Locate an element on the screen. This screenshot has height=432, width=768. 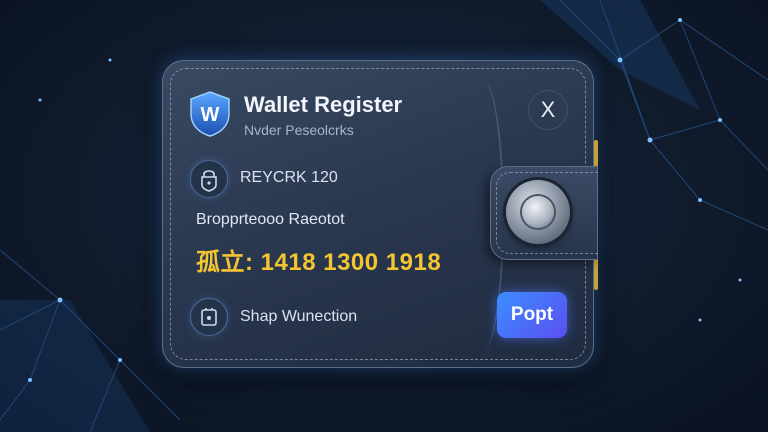
lock-row-text: REYCRK 120 is located at coordinates (289, 177).